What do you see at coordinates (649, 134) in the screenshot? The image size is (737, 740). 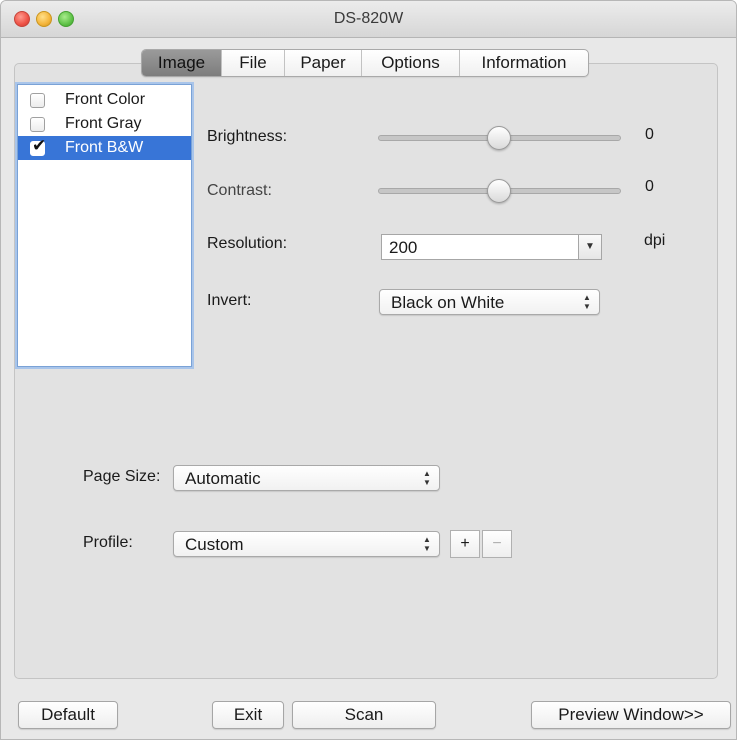 I see `brightness-value: 0` at bounding box center [649, 134].